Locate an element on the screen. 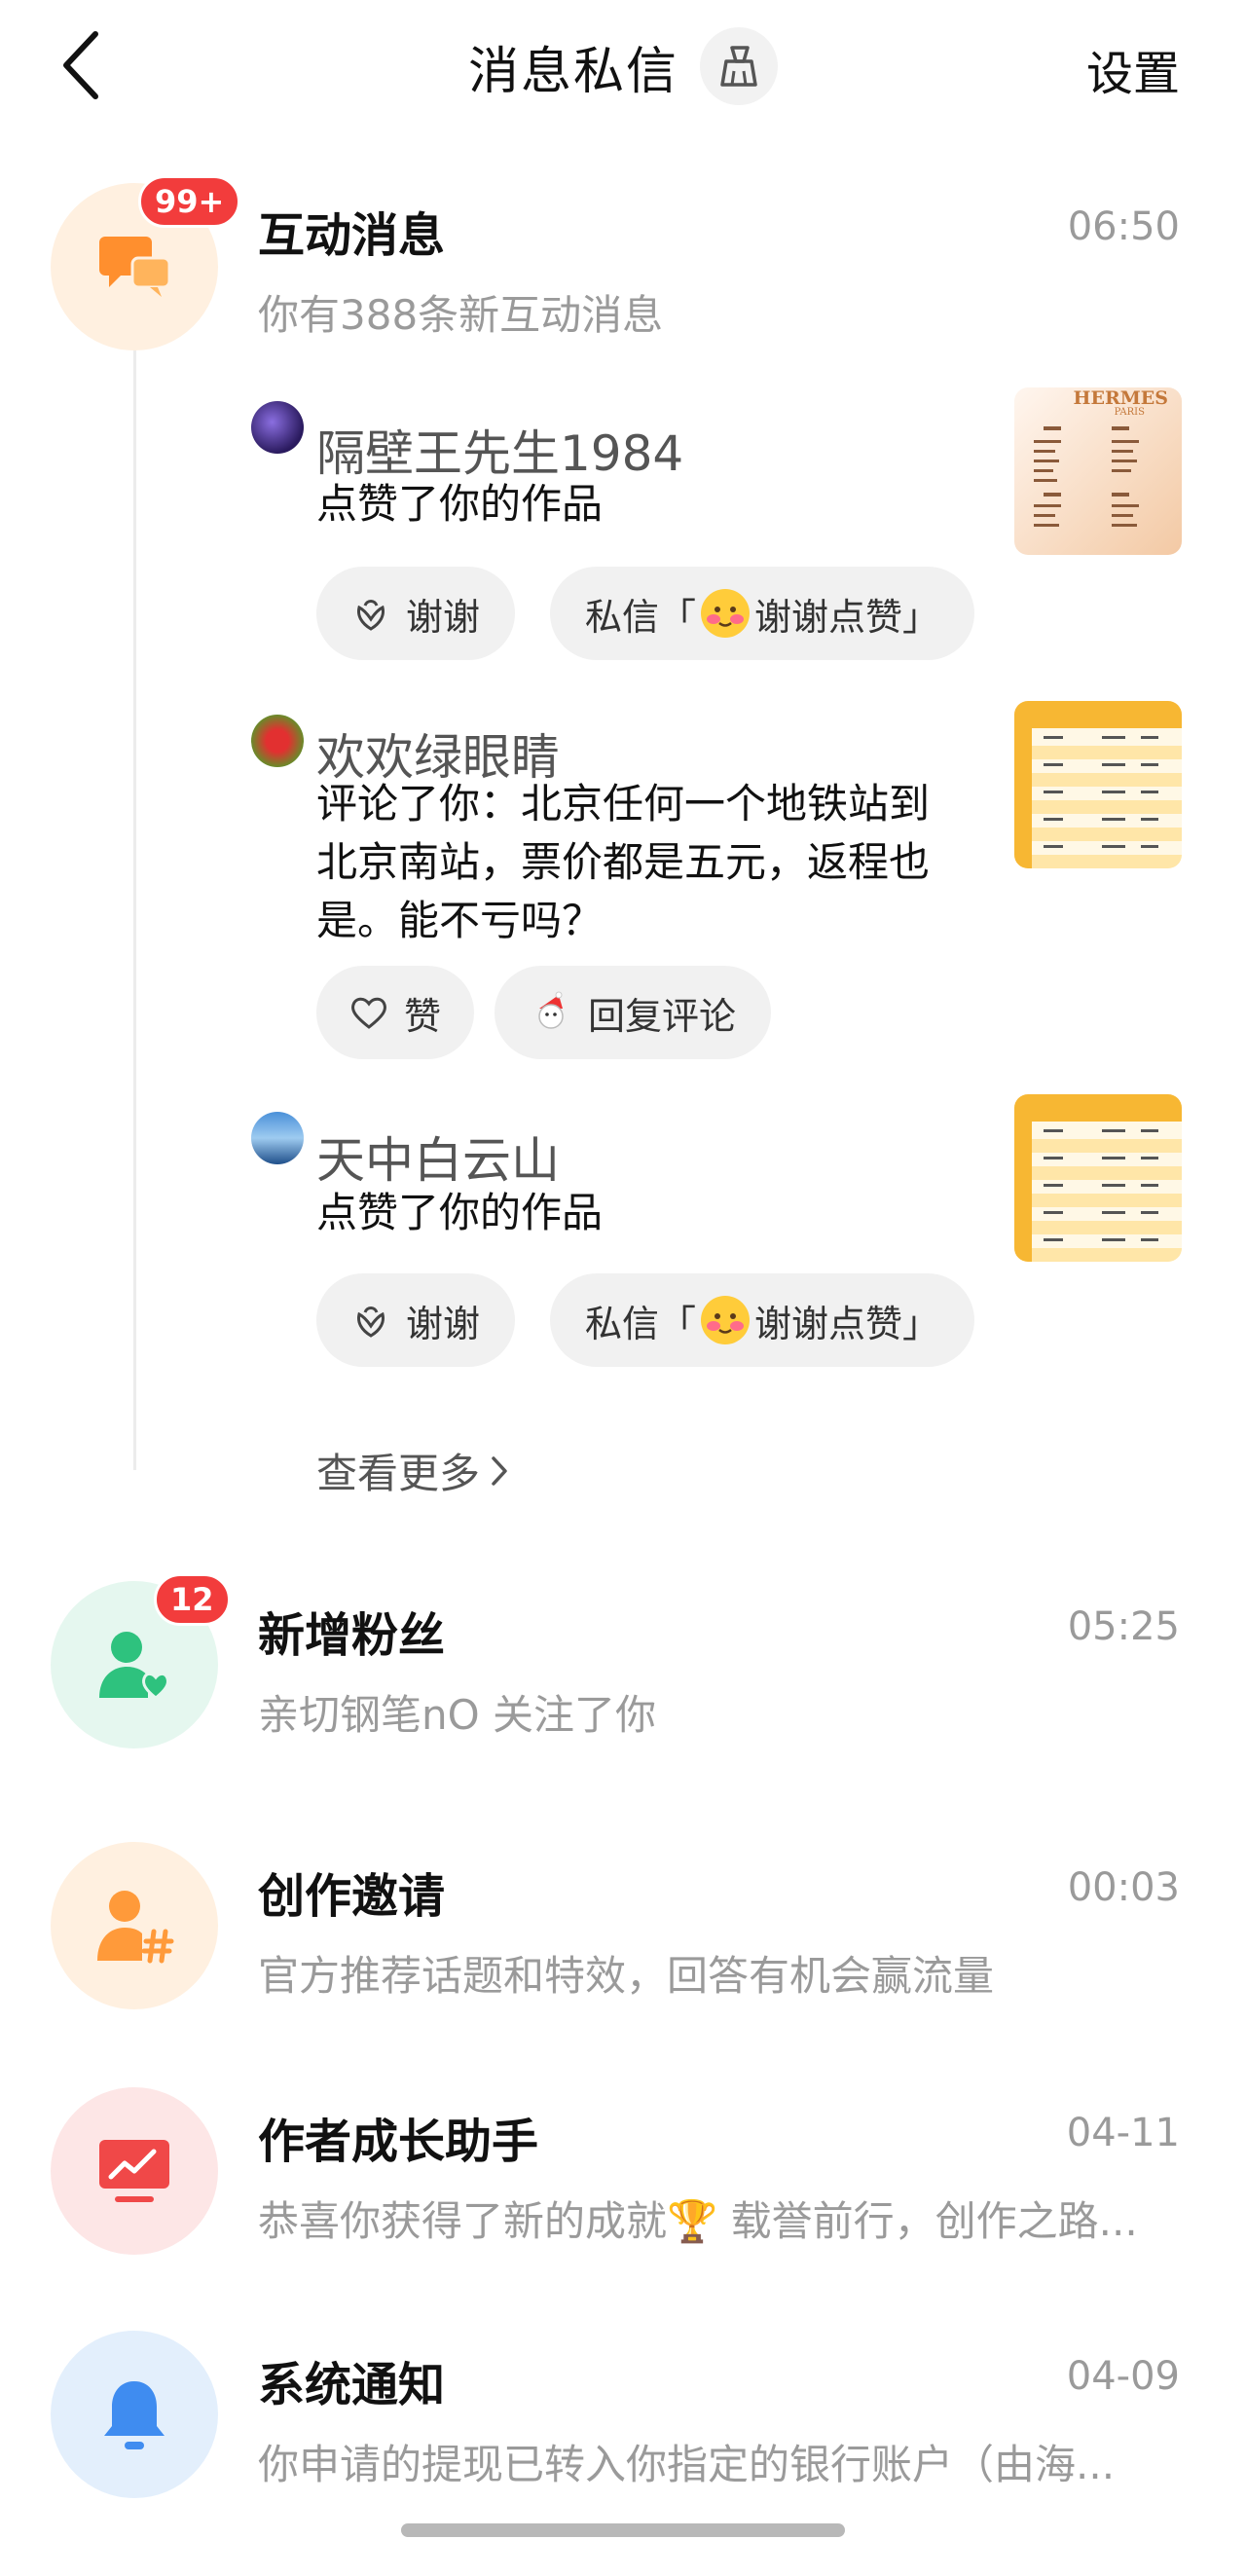 The height and width of the screenshot is (2576, 1246). thumb-lines is located at coordinates (1086, 476).